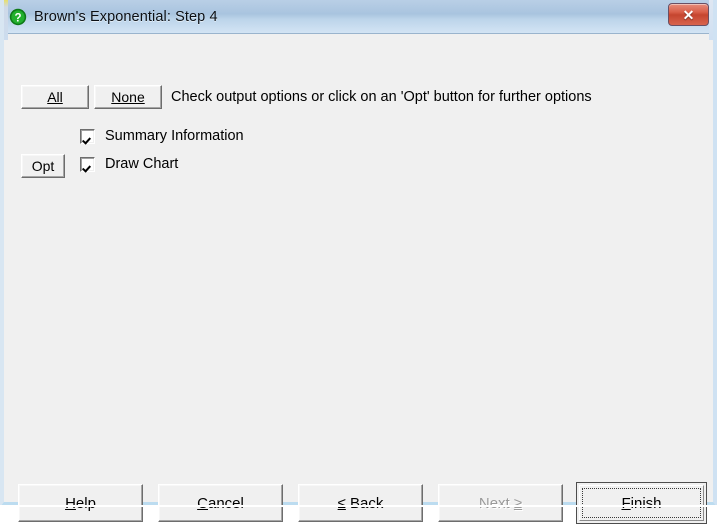  I want to click on help-button-label: Help, so click(80, 503).